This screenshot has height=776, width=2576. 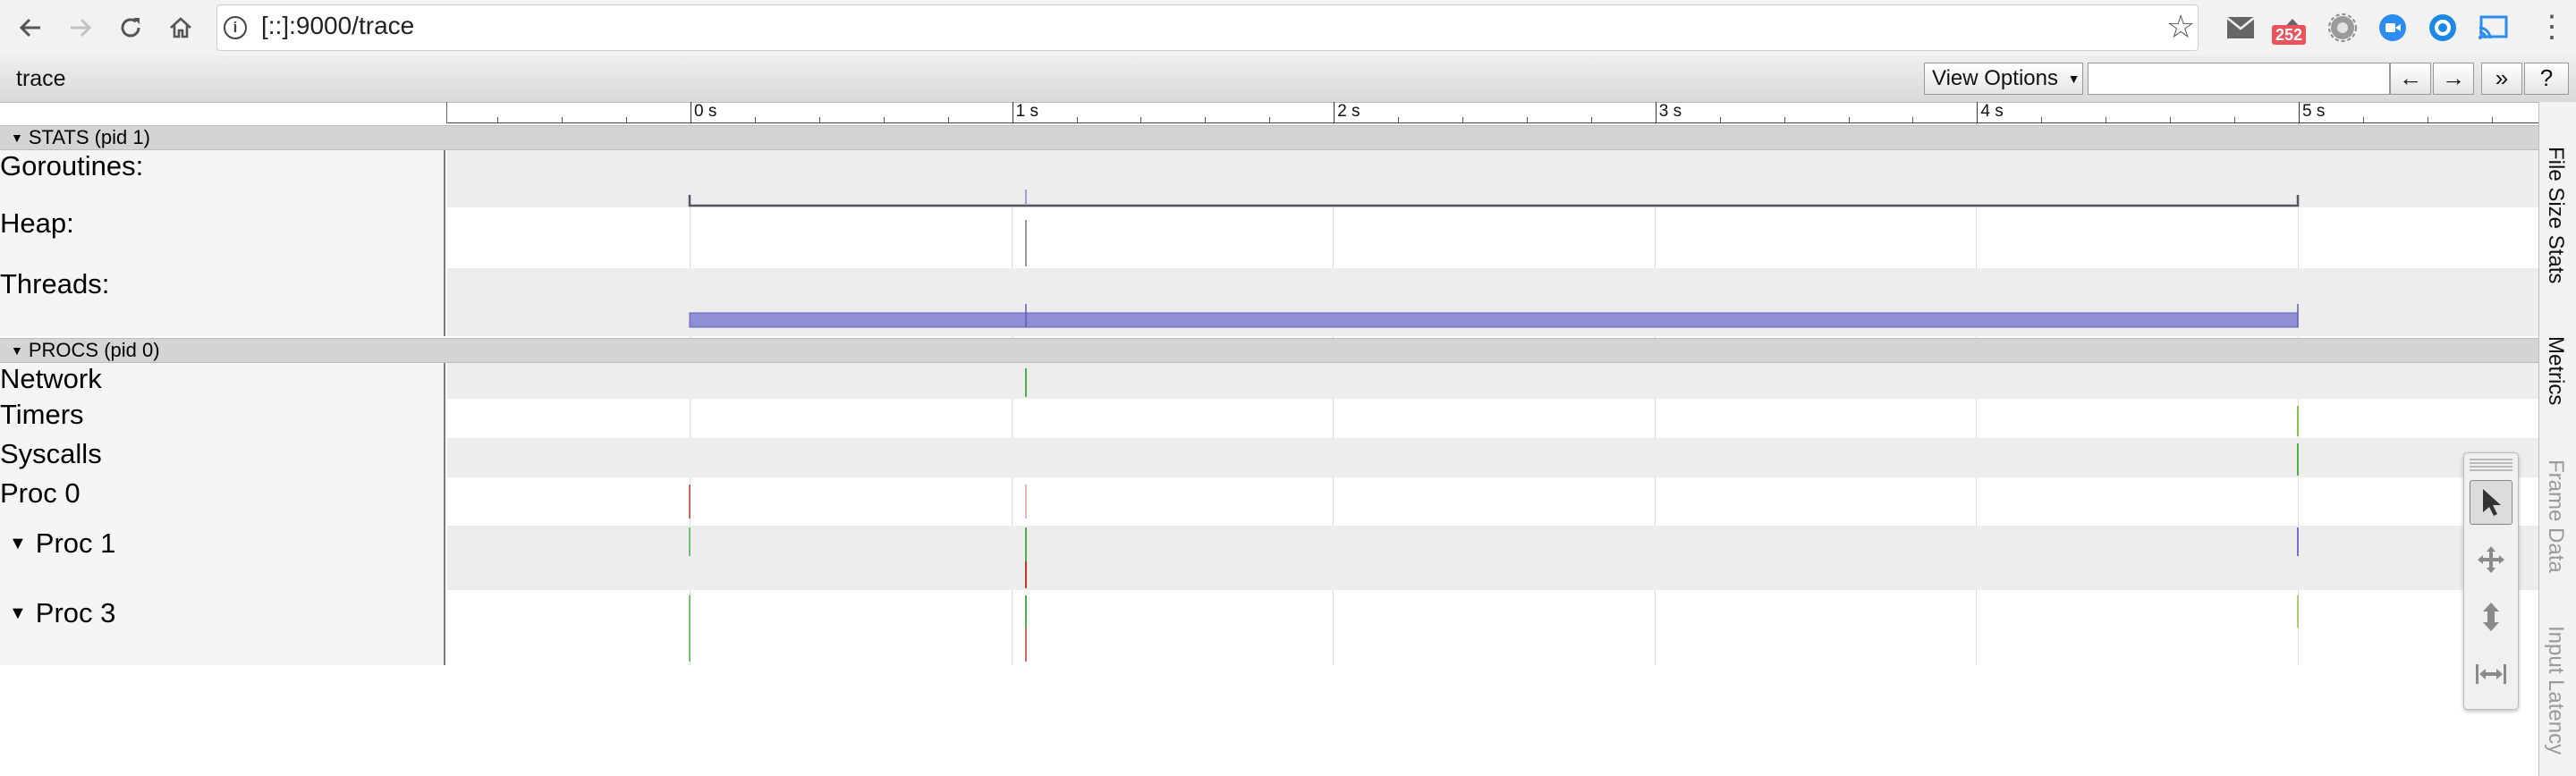 I want to click on view-options-button: View Options ▼, so click(x=2003, y=79).